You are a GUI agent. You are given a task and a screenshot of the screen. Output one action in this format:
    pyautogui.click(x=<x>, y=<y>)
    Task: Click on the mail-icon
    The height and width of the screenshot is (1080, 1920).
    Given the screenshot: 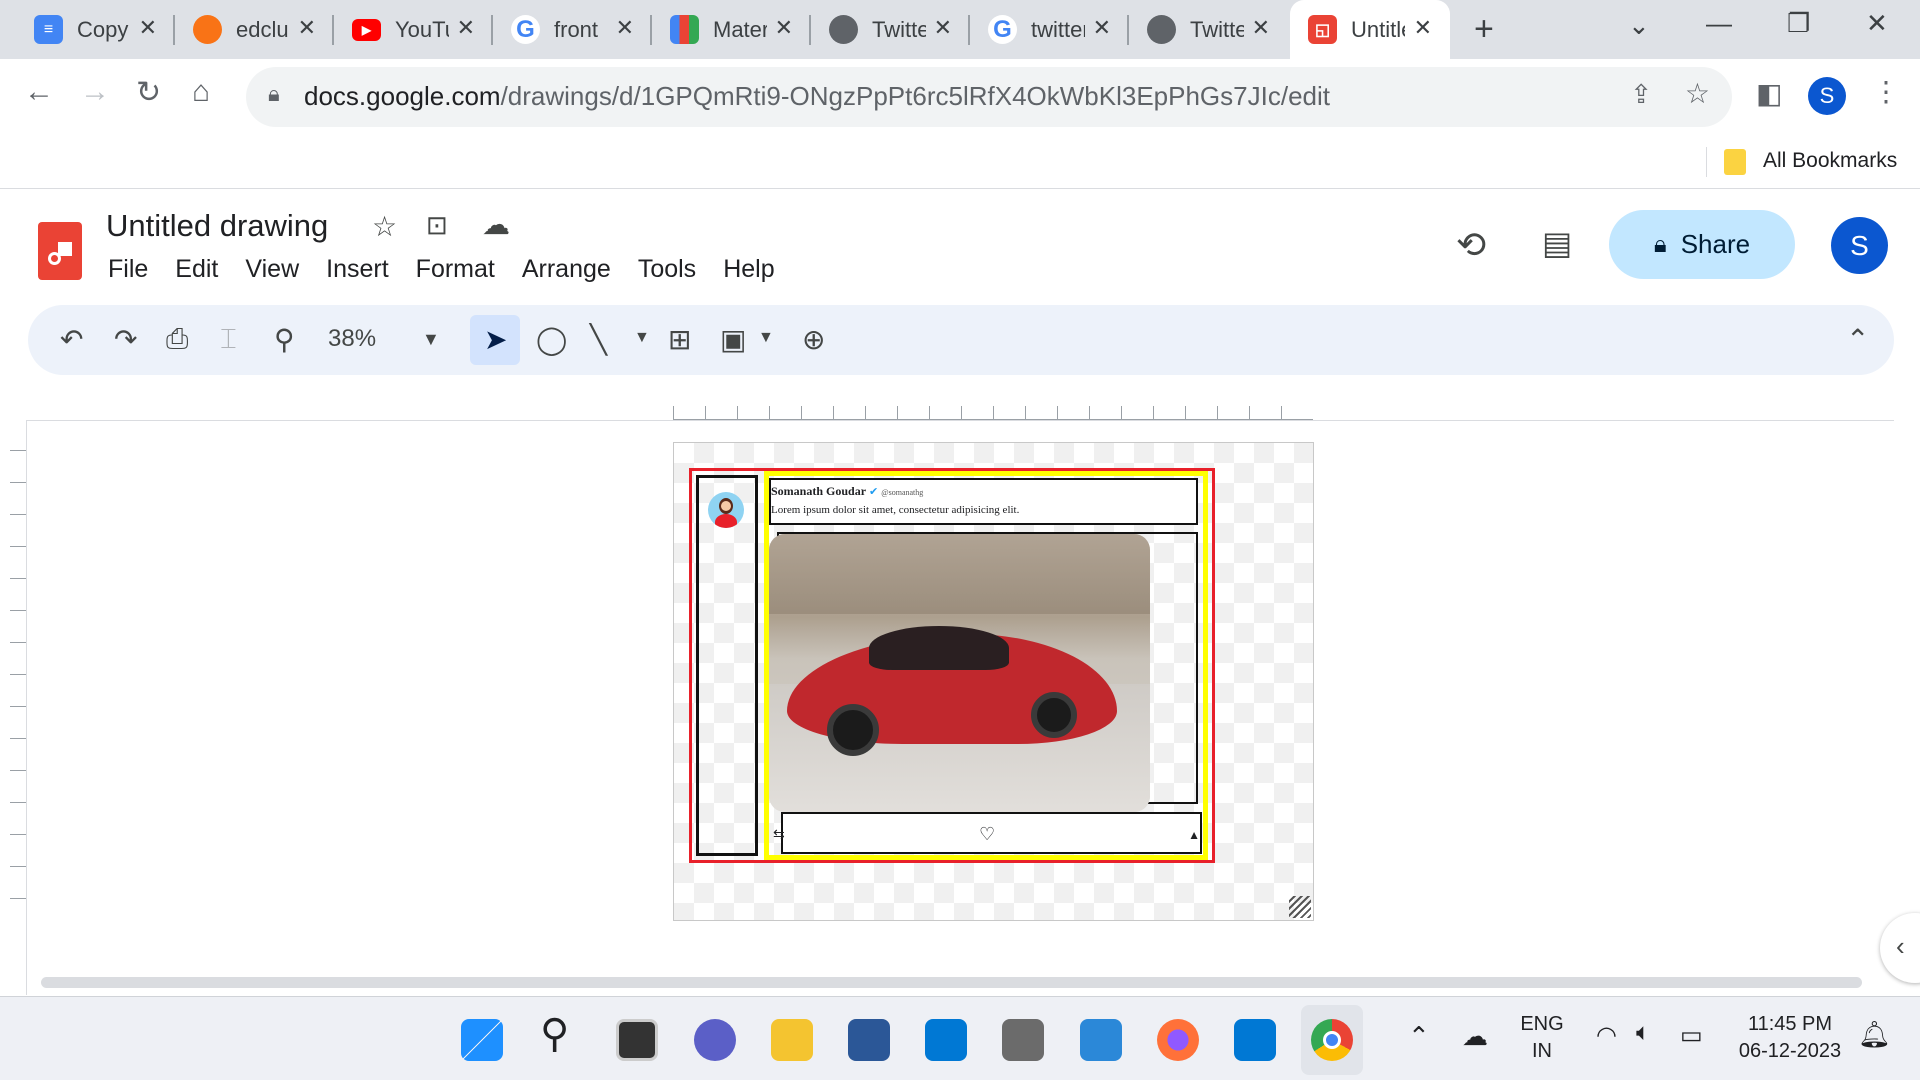 What is the action you would take?
    pyautogui.click(x=946, y=1040)
    